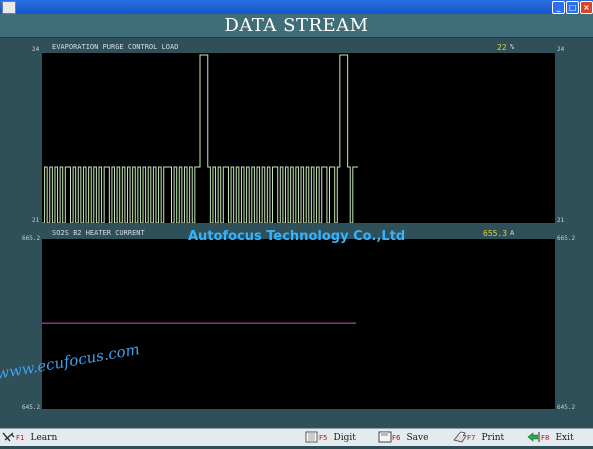  I want to click on y-min-label-right: 645.2, so click(566, 407).